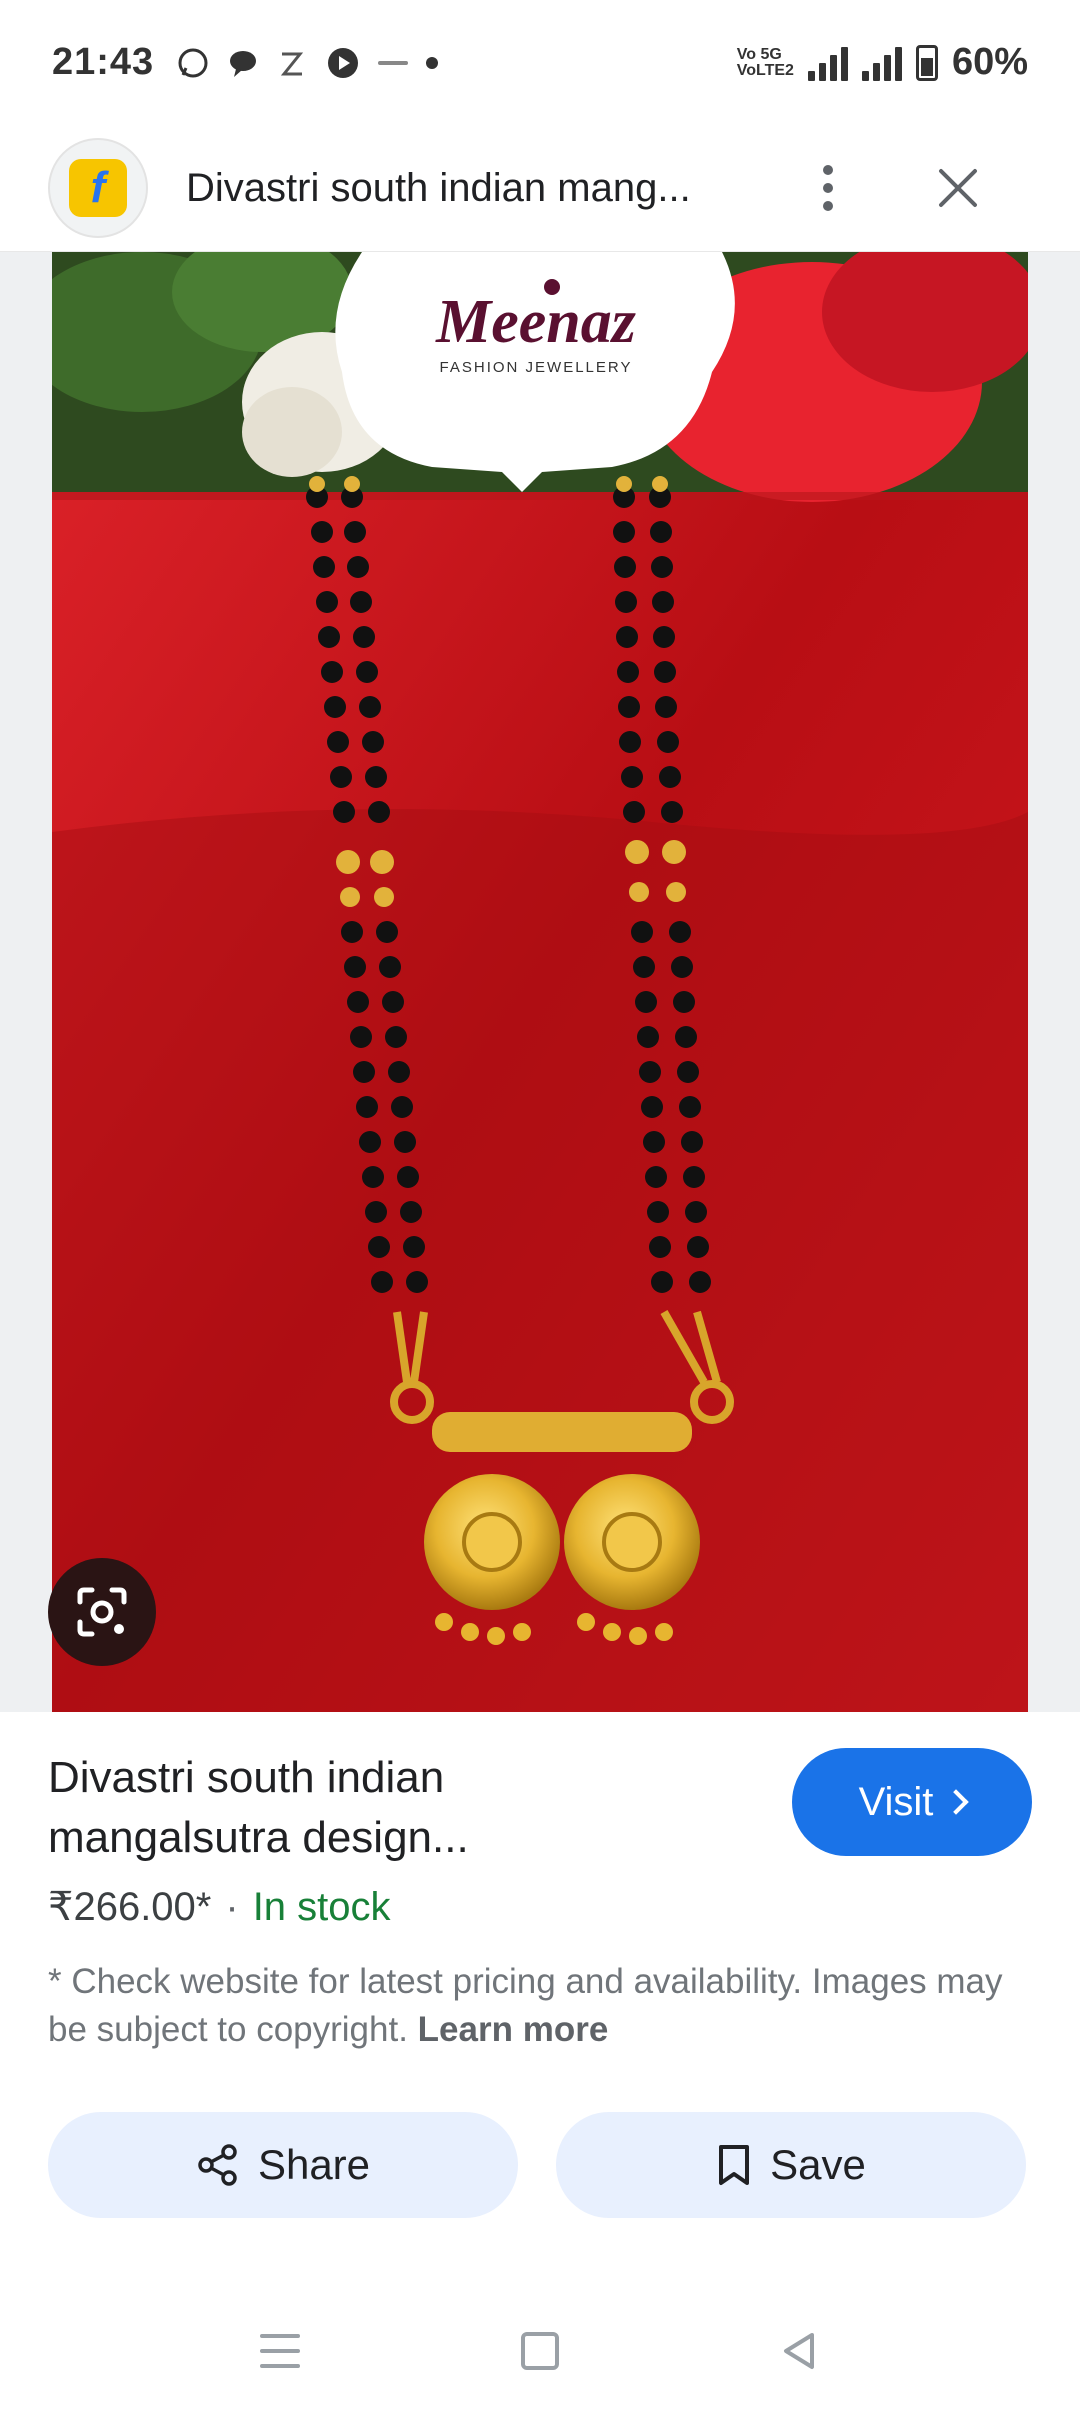  What do you see at coordinates (540, 62) in the screenshot?
I see `status-bar: 21:43 Vo 5G VoLTE2 60%` at bounding box center [540, 62].